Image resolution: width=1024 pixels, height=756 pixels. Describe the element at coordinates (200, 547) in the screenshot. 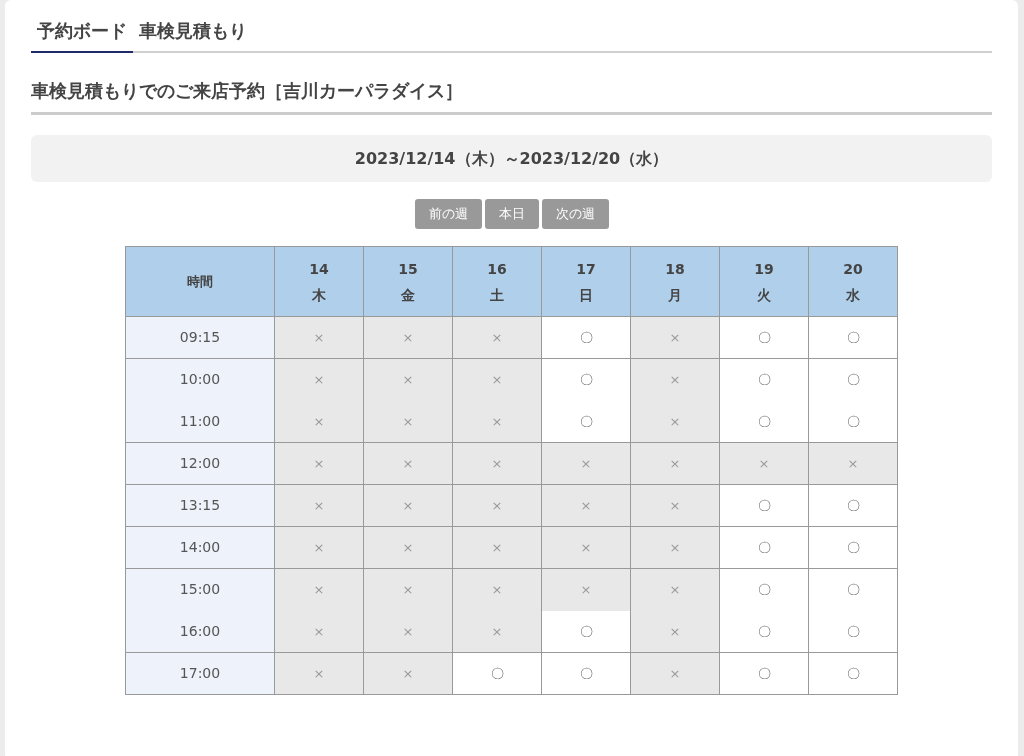

I see `time-cell: 14:00` at that location.